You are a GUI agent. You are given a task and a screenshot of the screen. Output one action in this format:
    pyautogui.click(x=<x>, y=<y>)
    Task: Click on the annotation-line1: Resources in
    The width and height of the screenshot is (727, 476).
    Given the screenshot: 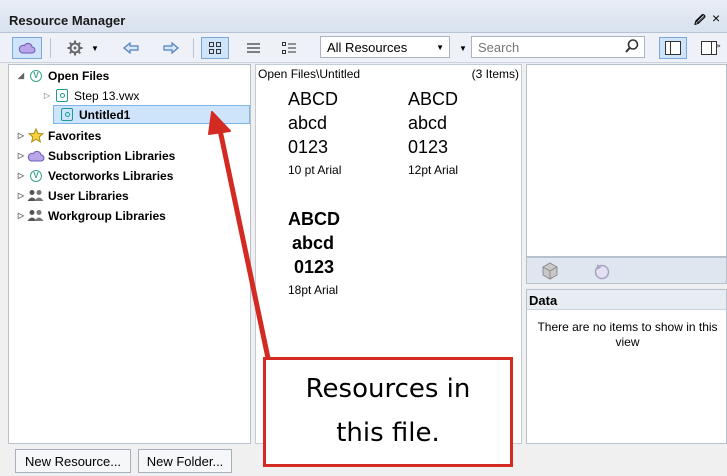 What is the action you would take?
    pyautogui.click(x=388, y=389)
    